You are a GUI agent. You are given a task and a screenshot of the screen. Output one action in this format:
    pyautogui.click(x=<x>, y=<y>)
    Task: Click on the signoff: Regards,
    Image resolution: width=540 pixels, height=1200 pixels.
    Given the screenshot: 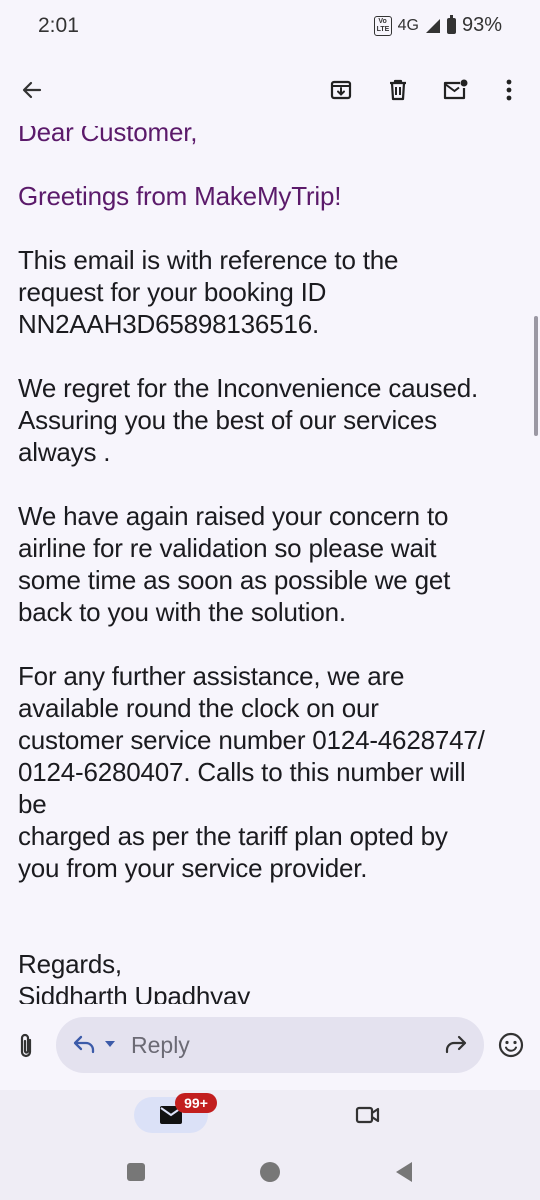 What is the action you would take?
    pyautogui.click(x=70, y=964)
    